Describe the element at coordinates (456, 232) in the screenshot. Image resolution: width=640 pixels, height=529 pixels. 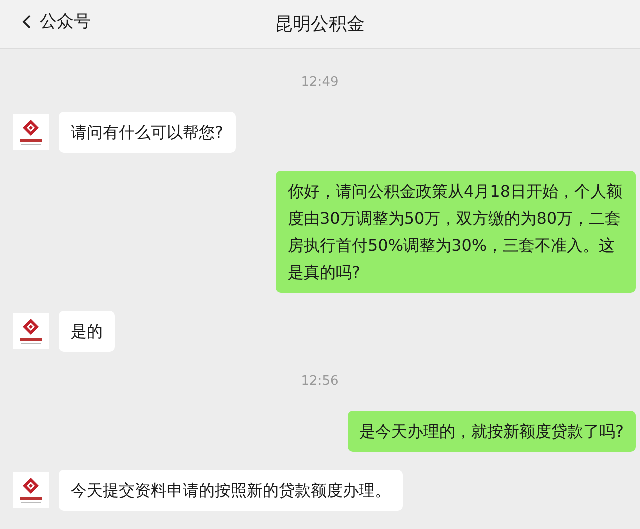
I see `sent-message: 你好，请问公积金政策从4月18日开始，个人额度由30万调整为50万，双方缴的为80万，二套房执行首付50%调整为30%，三套不准入。这是真的吗?` at that location.